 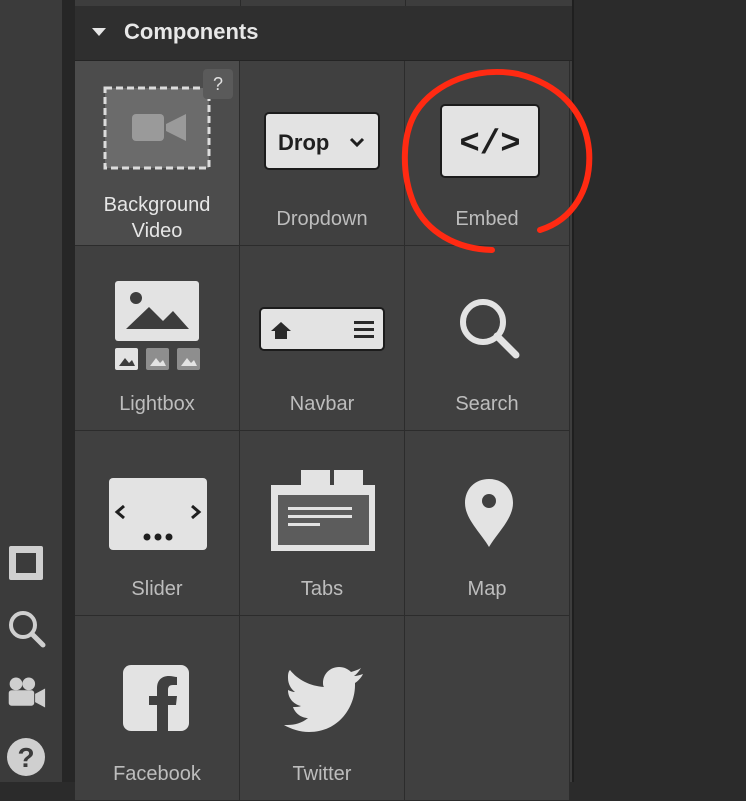 I want to click on component-label: Navbar, so click(x=322, y=404).